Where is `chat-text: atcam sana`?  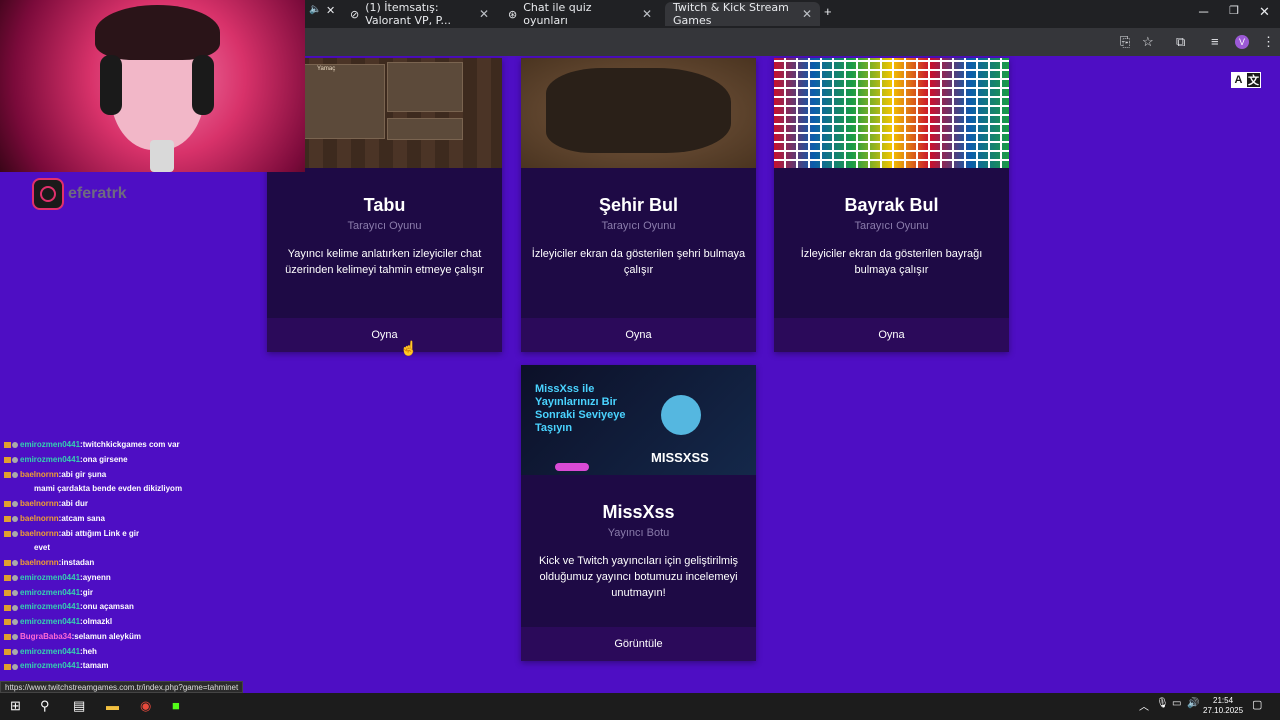 chat-text: atcam sana is located at coordinates (83, 518).